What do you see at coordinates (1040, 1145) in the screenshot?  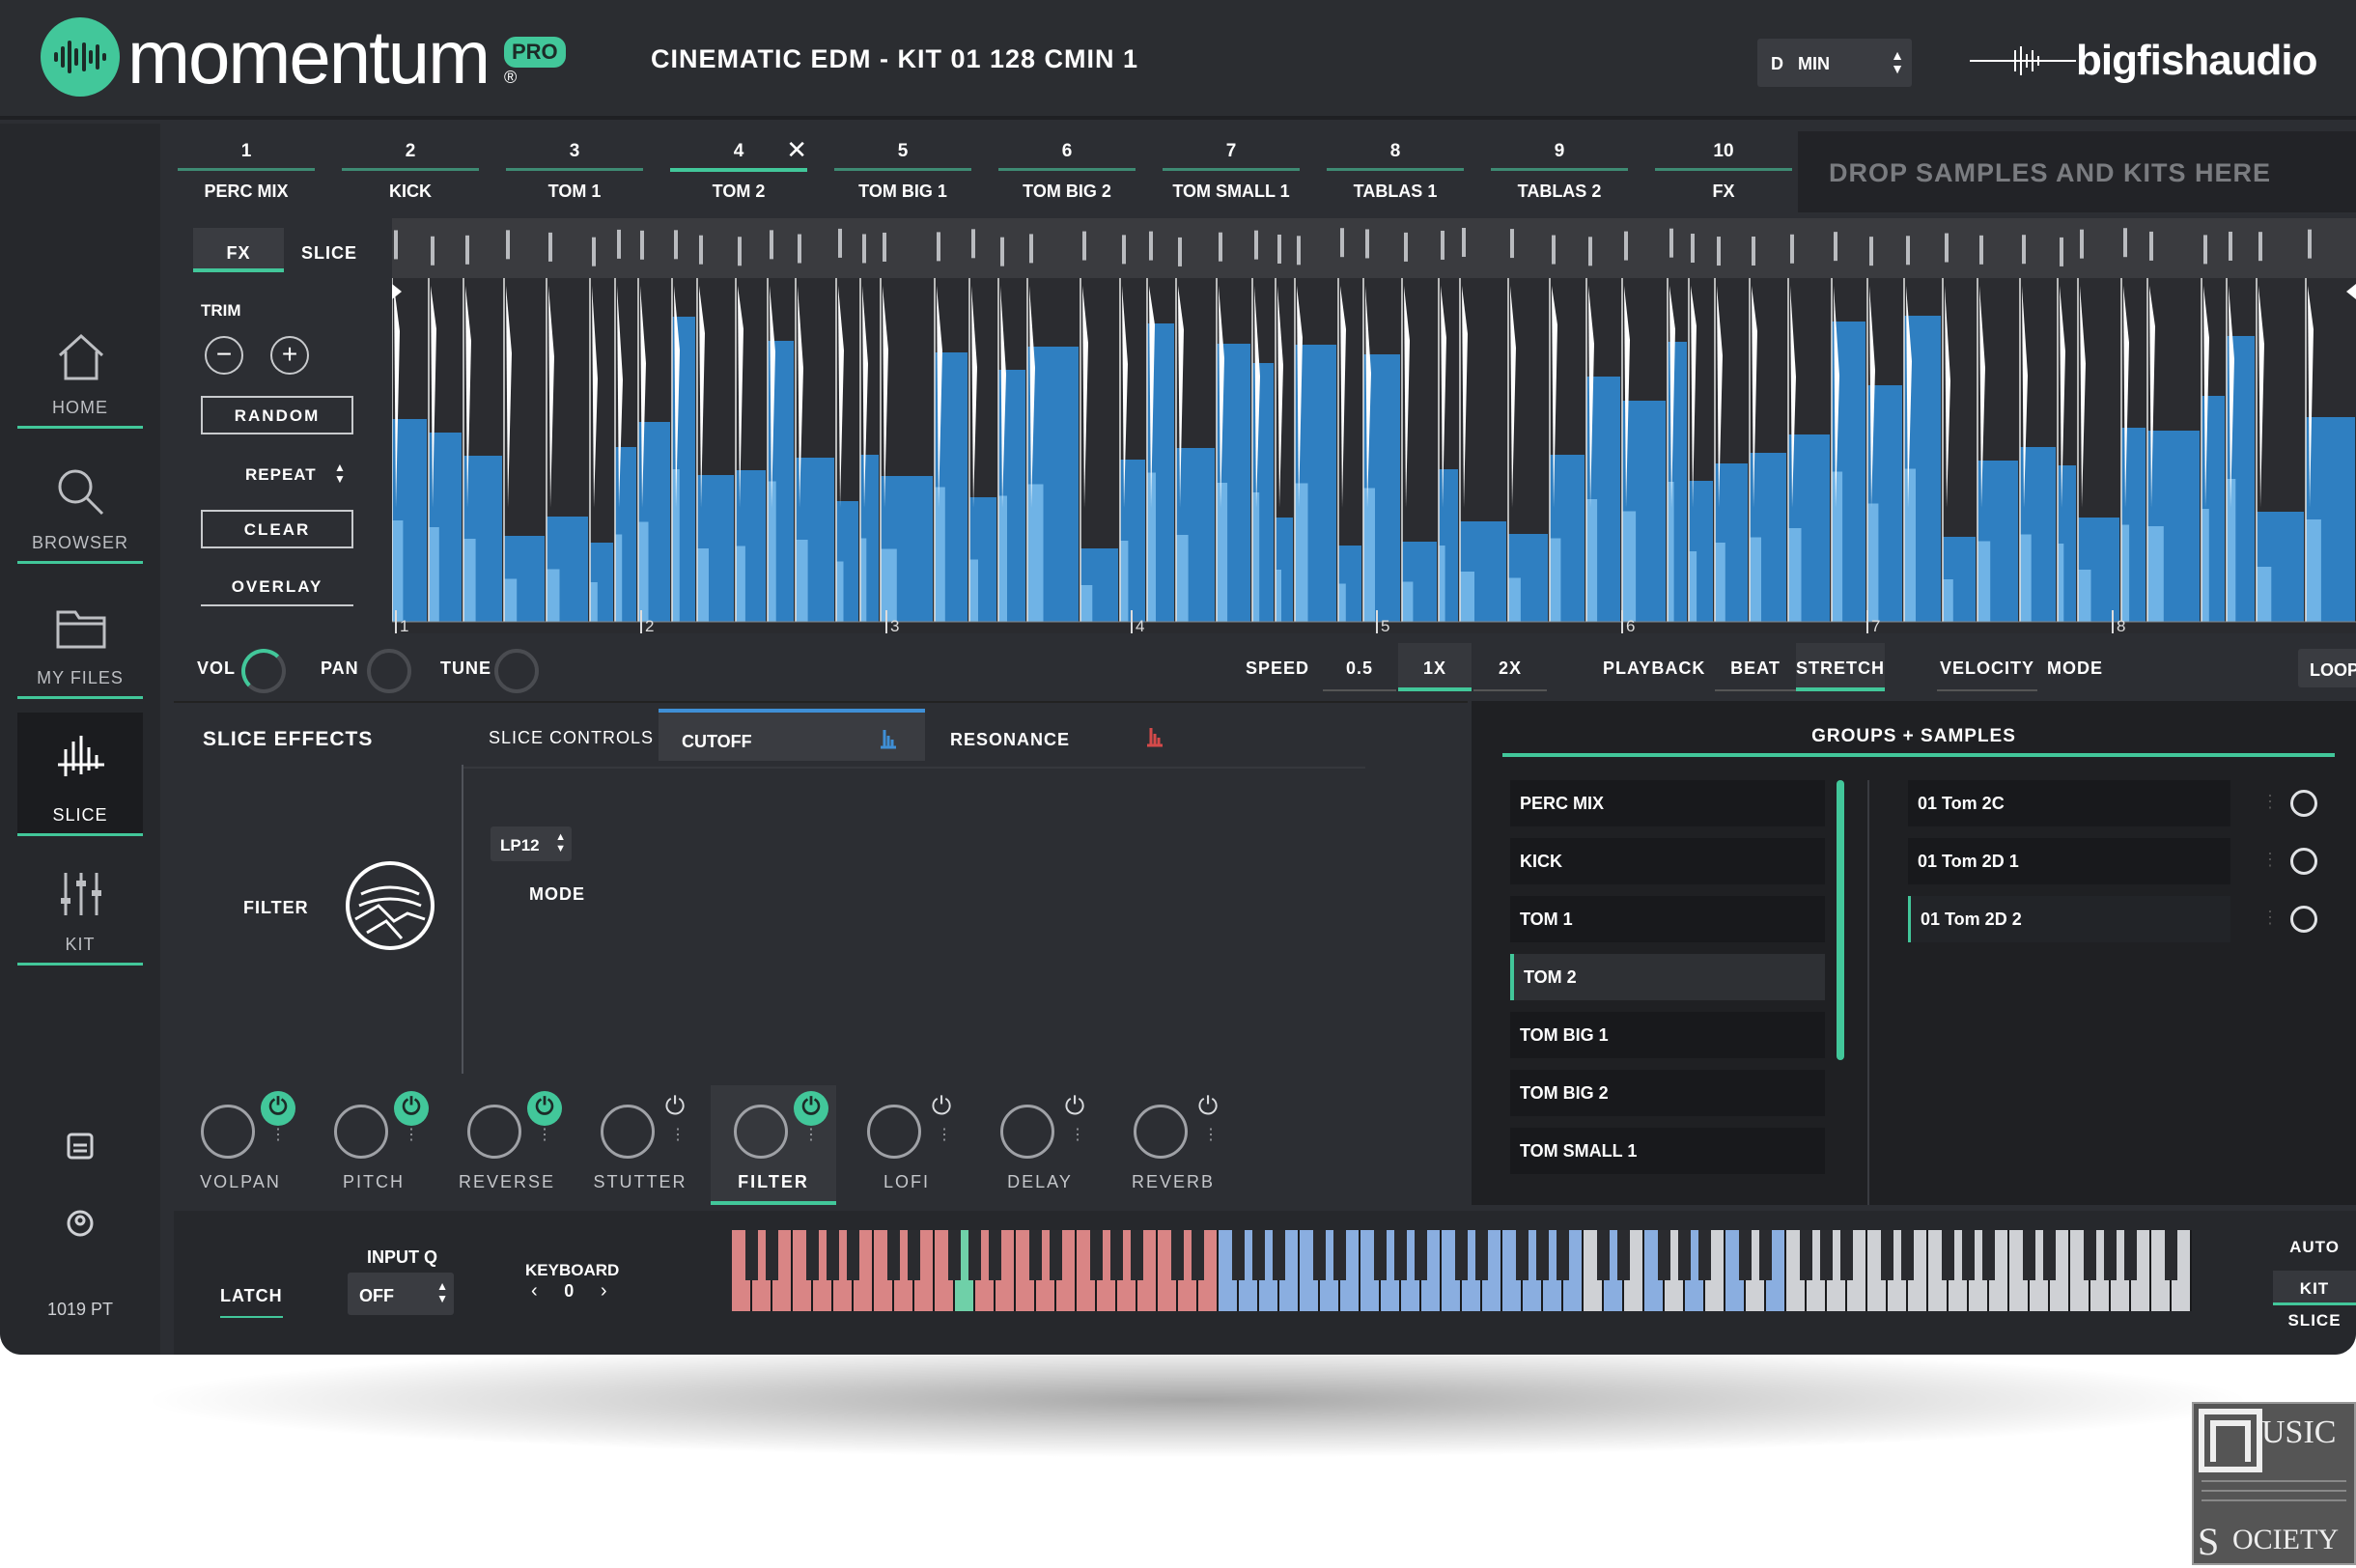 I see `fx-delay: ⏻ ⋮ DELAY` at bounding box center [1040, 1145].